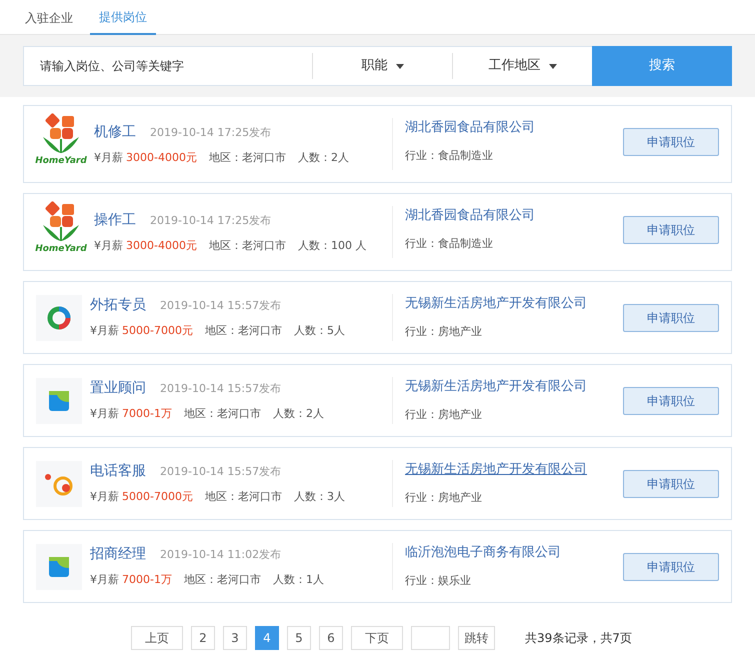 Image resolution: width=755 pixels, height=664 pixels. Describe the element at coordinates (438, 580) in the screenshot. I see `industry: 行业：娱乐业` at that location.